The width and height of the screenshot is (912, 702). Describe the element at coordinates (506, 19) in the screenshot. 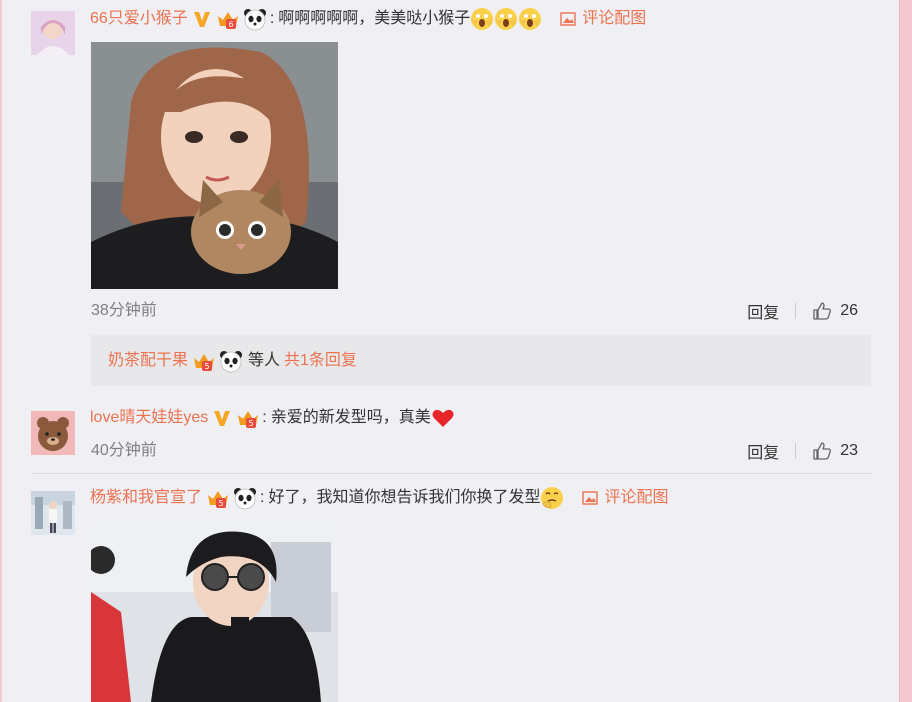

I see `shocked-emoji-icon` at that location.